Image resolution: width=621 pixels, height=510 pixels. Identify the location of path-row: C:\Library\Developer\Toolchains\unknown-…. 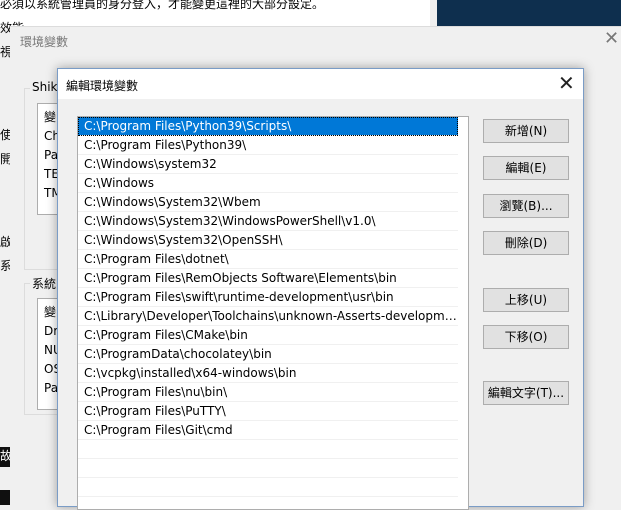
(268, 316).